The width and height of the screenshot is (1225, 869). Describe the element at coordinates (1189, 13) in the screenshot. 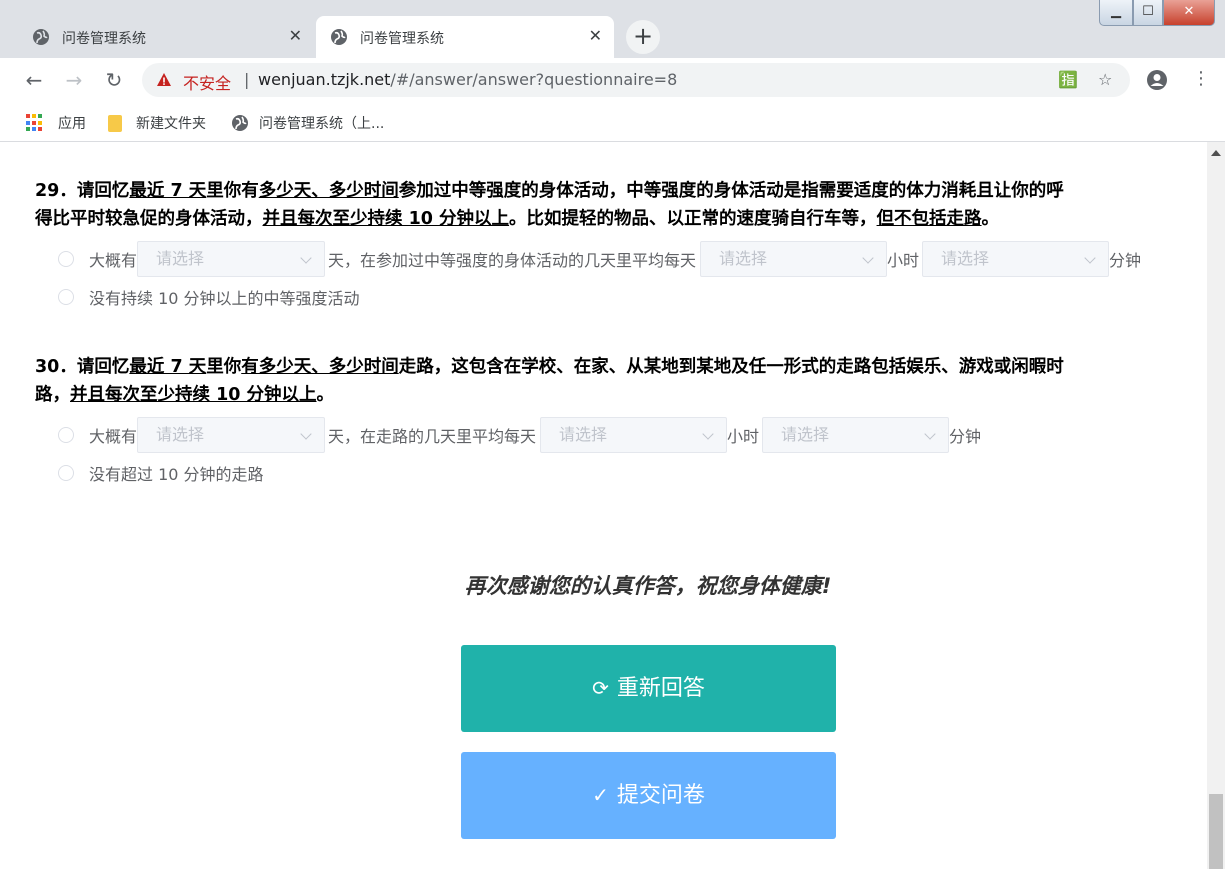

I see `window-close-icon: ✕` at that location.